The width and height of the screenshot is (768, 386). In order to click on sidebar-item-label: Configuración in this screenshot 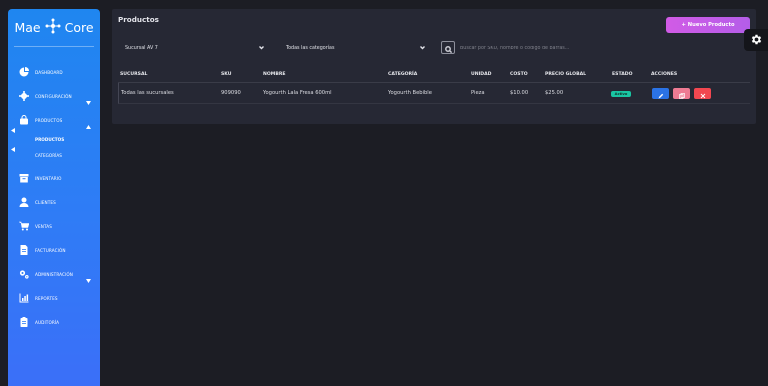, I will do `click(53, 96)`.